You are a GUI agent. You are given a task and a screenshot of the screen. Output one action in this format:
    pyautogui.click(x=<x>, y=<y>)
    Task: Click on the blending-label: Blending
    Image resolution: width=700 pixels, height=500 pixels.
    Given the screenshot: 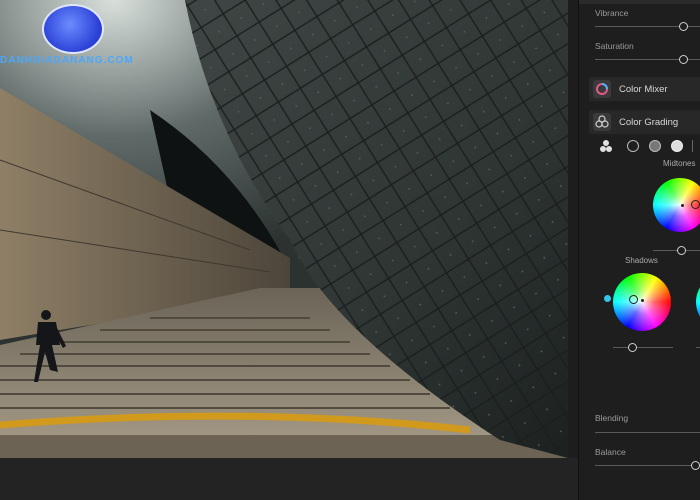 What is the action you would take?
    pyautogui.click(x=612, y=418)
    